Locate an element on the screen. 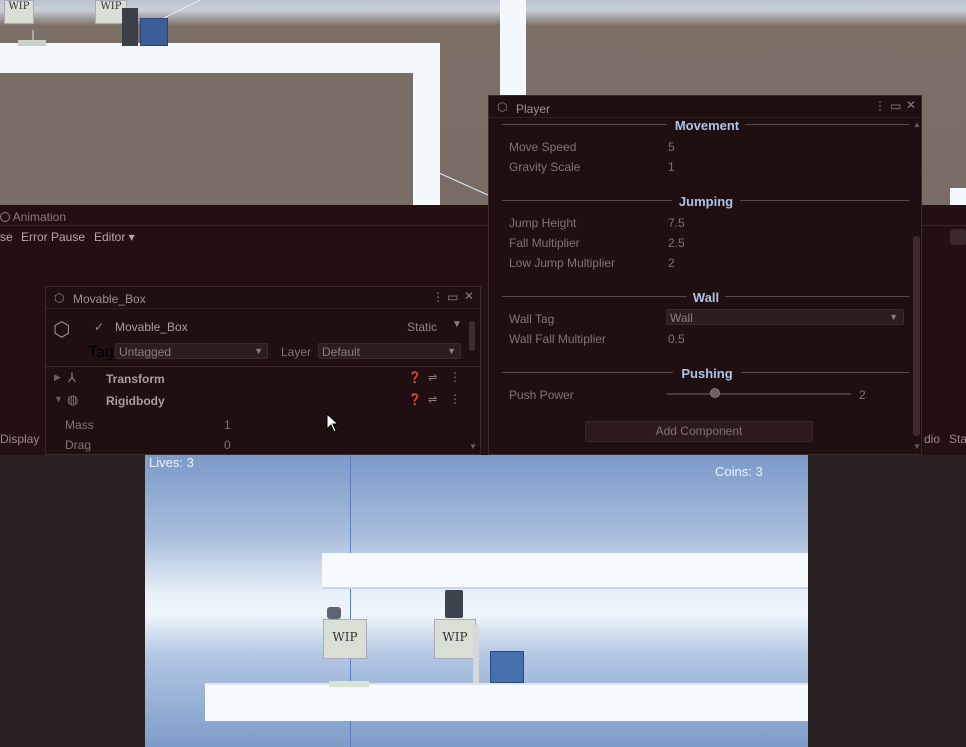 The height and width of the screenshot is (747, 966). jump-height-field: 7.5 is located at coordinates (676, 223).